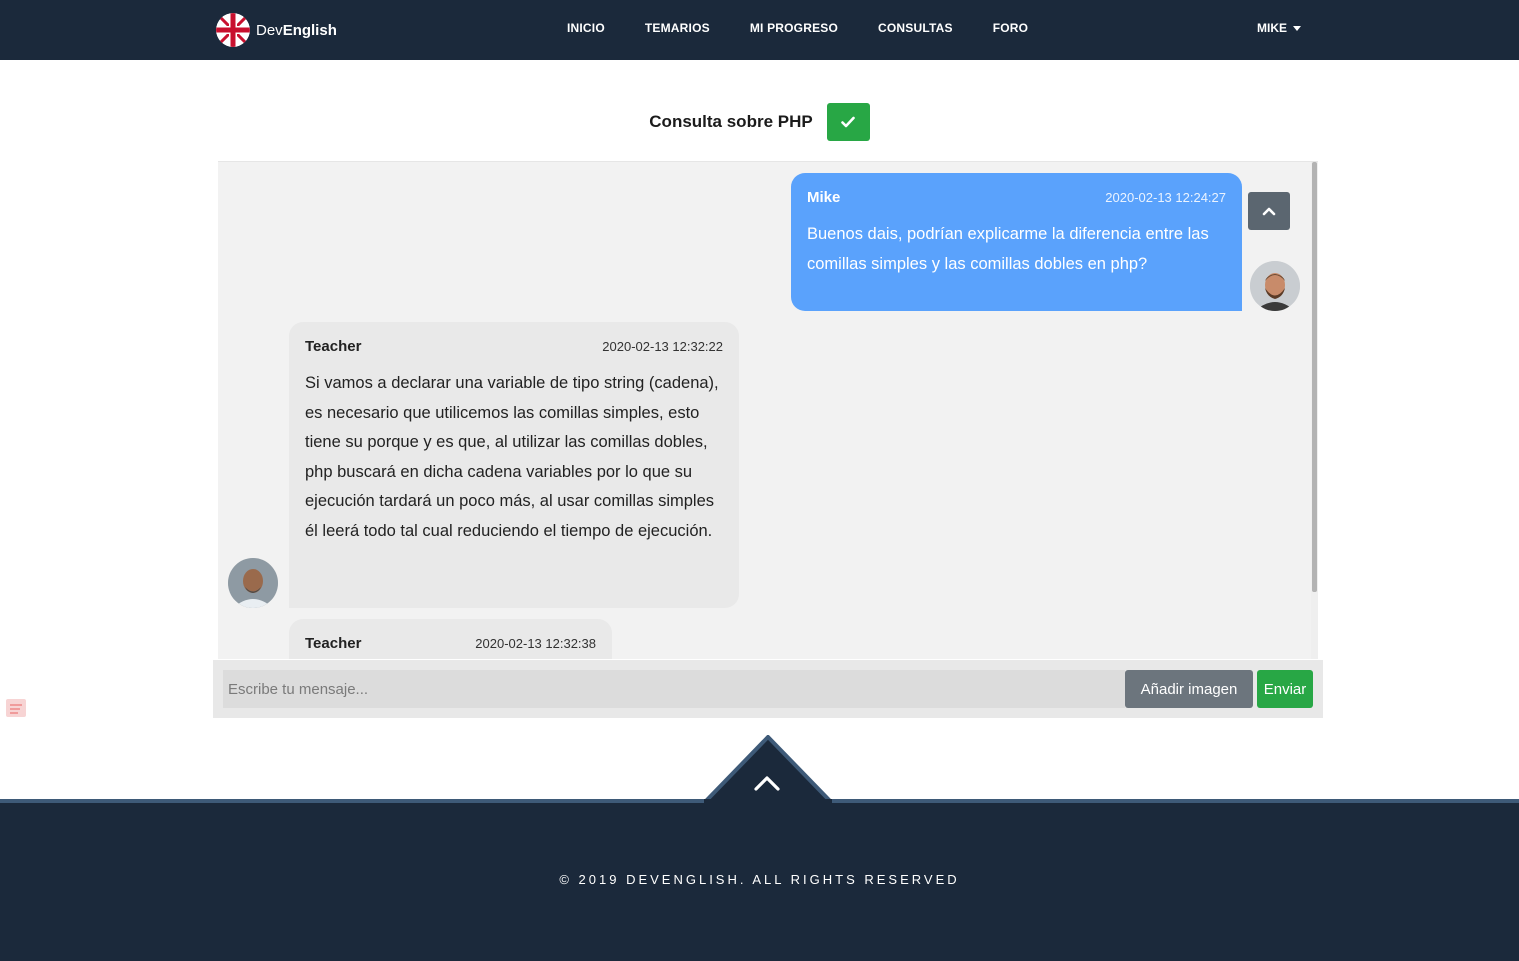 This screenshot has width=1519, height=961. What do you see at coordinates (794, 28) in the screenshot?
I see `nav-link-mi-progreso: MI PROGRESO` at bounding box center [794, 28].